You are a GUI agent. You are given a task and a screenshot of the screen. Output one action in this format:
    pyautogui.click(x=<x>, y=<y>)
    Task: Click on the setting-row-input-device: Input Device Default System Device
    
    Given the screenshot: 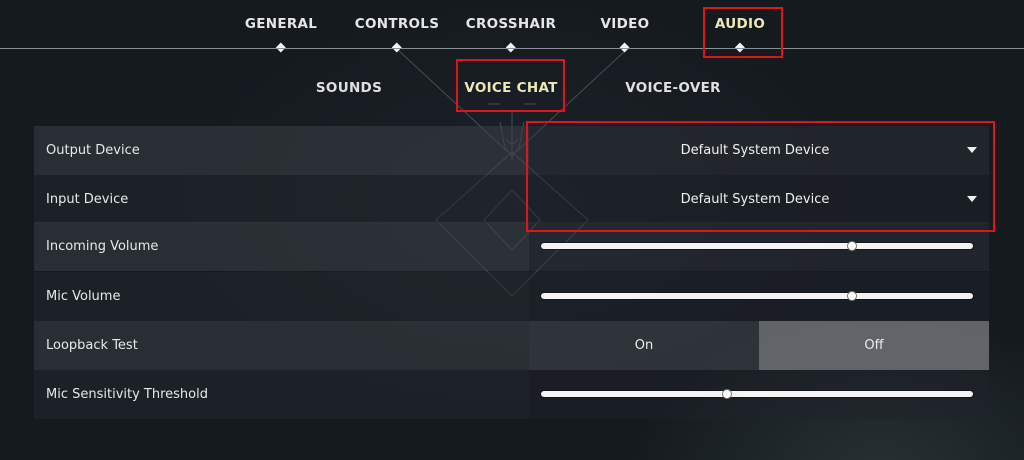 What is the action you would take?
    pyautogui.click(x=511, y=199)
    